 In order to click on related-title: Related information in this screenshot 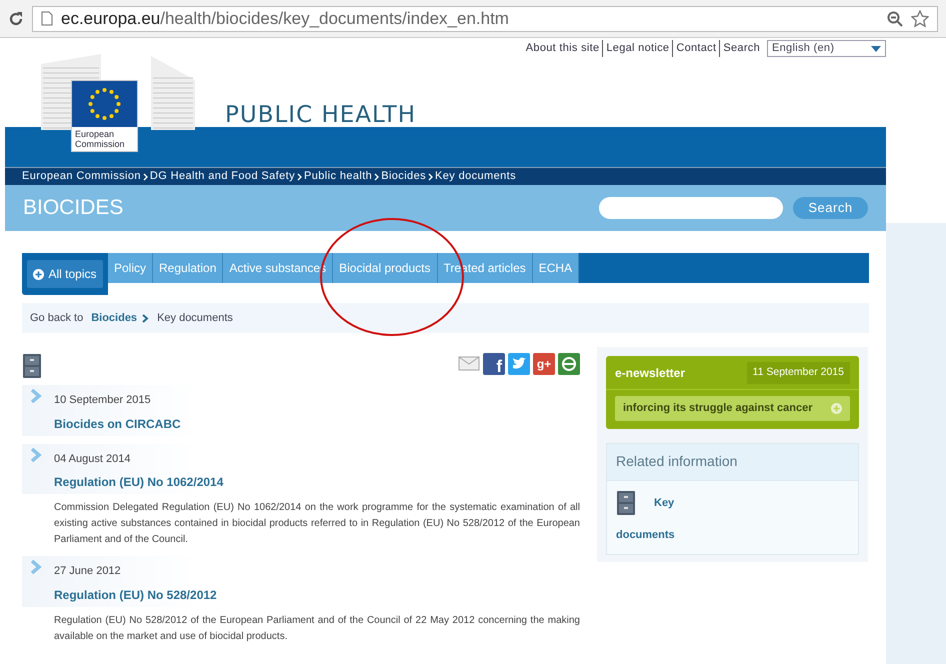, I will do `click(732, 462)`.